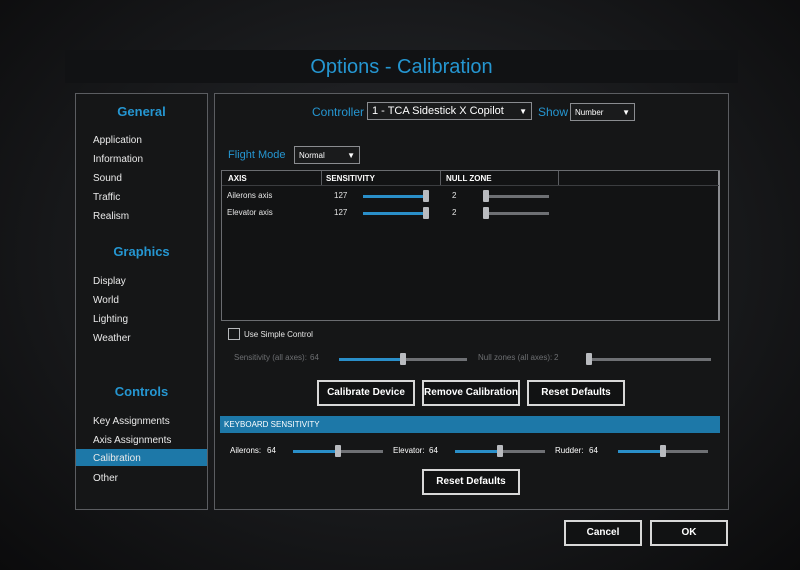  Describe the element at coordinates (141, 457) in the screenshot. I see `sidebar-item-calibration: Calibration` at that location.